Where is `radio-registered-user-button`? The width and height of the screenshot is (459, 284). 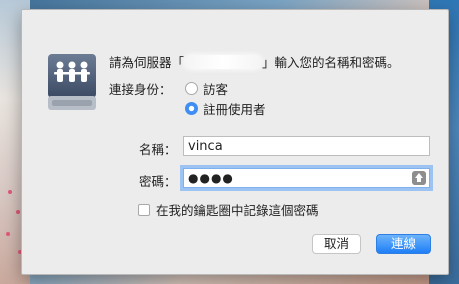 radio-registered-user-button is located at coordinates (191, 108).